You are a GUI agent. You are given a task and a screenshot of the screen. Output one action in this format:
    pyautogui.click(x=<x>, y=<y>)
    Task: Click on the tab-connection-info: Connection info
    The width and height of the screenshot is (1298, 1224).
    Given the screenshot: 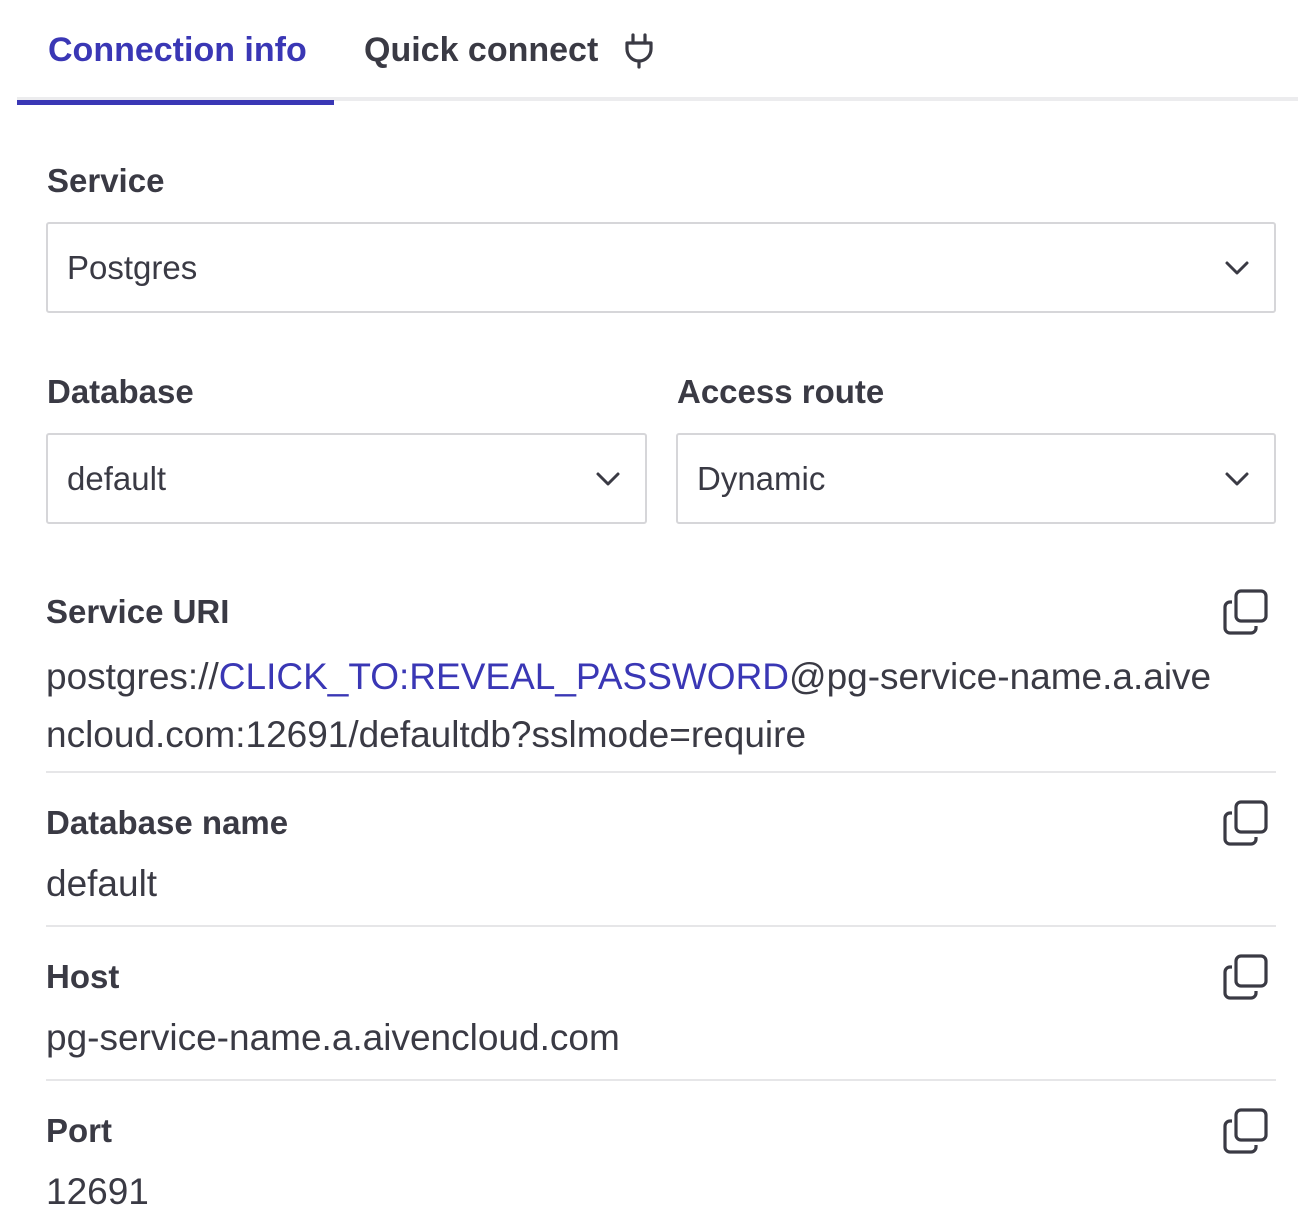 What is the action you would take?
    pyautogui.click(x=175, y=52)
    